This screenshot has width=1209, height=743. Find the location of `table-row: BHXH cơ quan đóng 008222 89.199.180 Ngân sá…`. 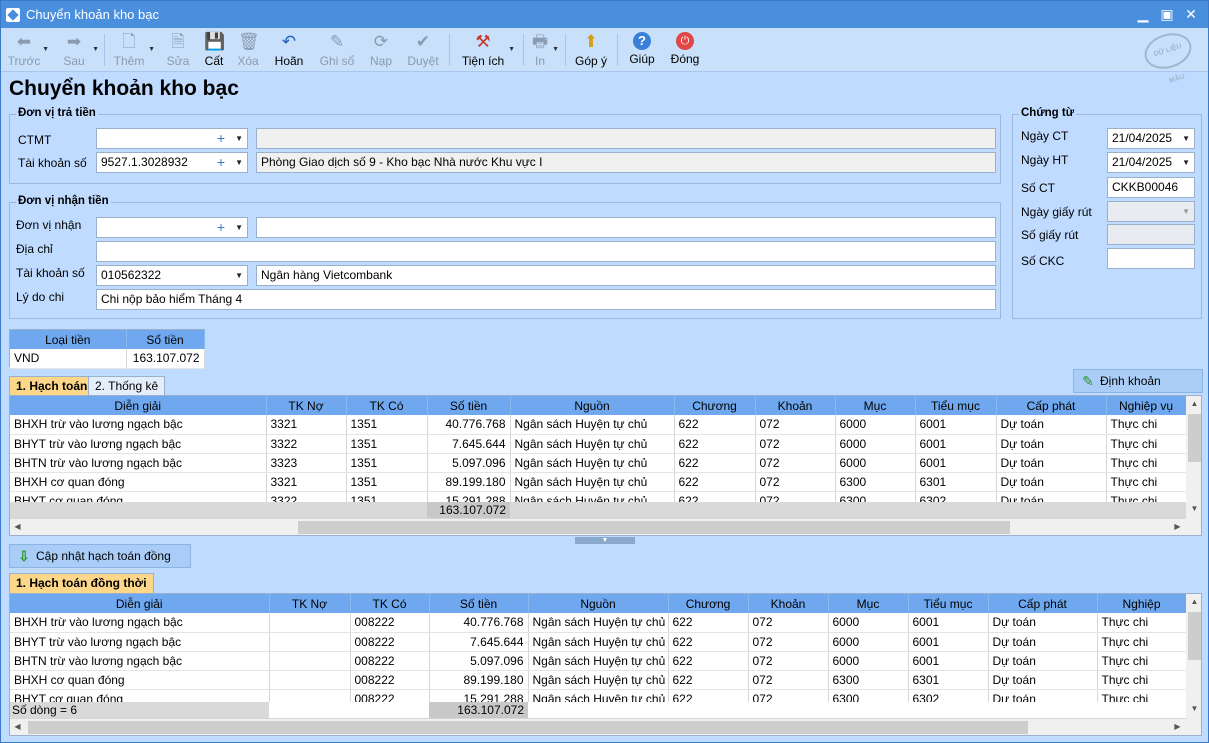

table-row: BHXH cơ quan đóng 008222 89.199.180 Ngân sá… is located at coordinates (598, 680).